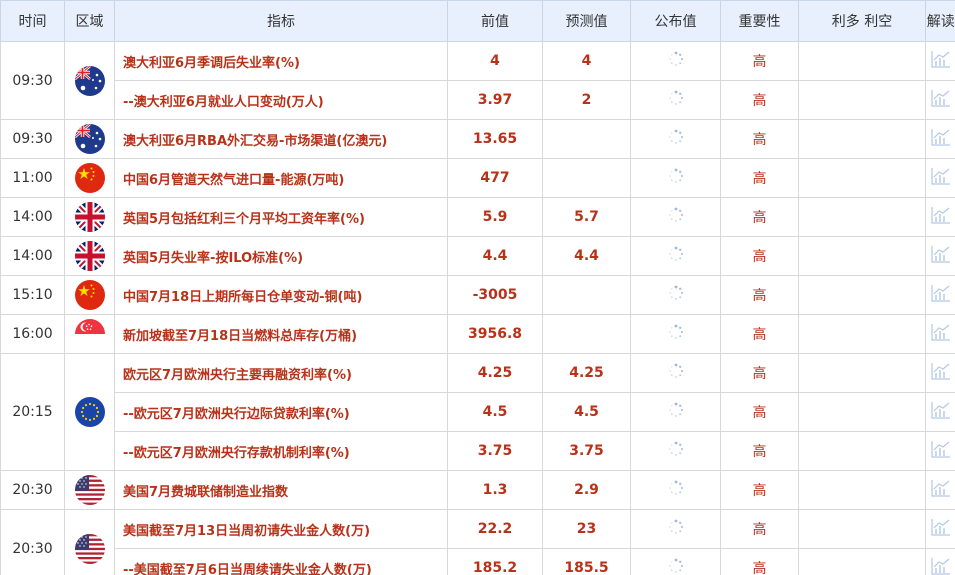  Describe the element at coordinates (281, 178) in the screenshot. I see `indicator-name: 中国6月管道天然气进口量-能源(万吨)` at that location.